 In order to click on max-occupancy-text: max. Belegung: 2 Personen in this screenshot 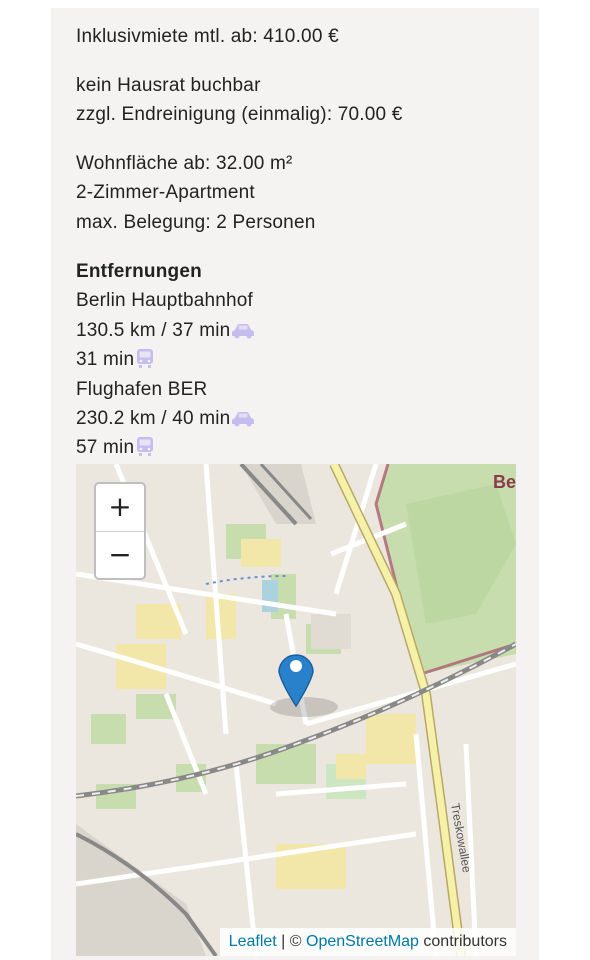, I will do `click(196, 222)`.